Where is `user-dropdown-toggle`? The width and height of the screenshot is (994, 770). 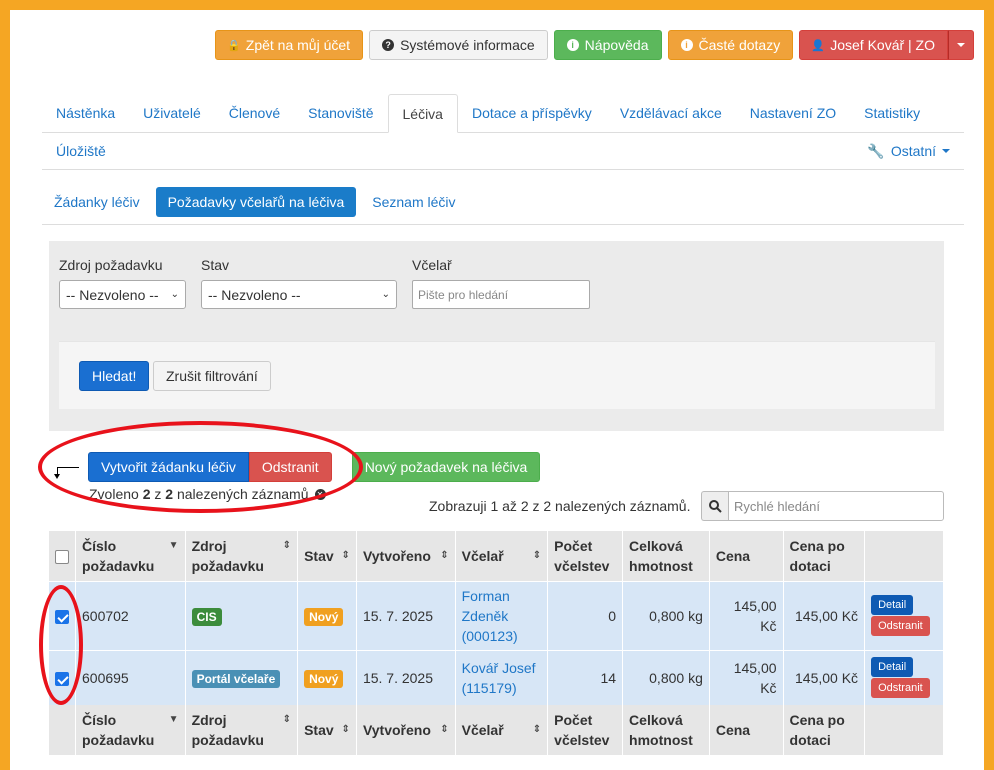 user-dropdown-toggle is located at coordinates (961, 45).